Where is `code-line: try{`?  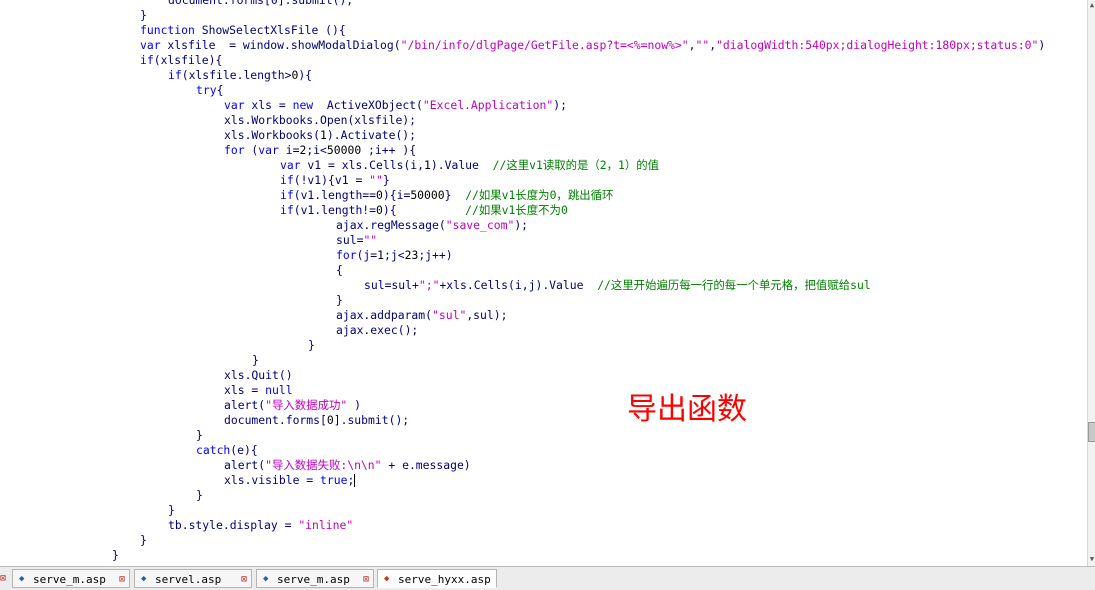
code-line: try{ is located at coordinates (209, 90).